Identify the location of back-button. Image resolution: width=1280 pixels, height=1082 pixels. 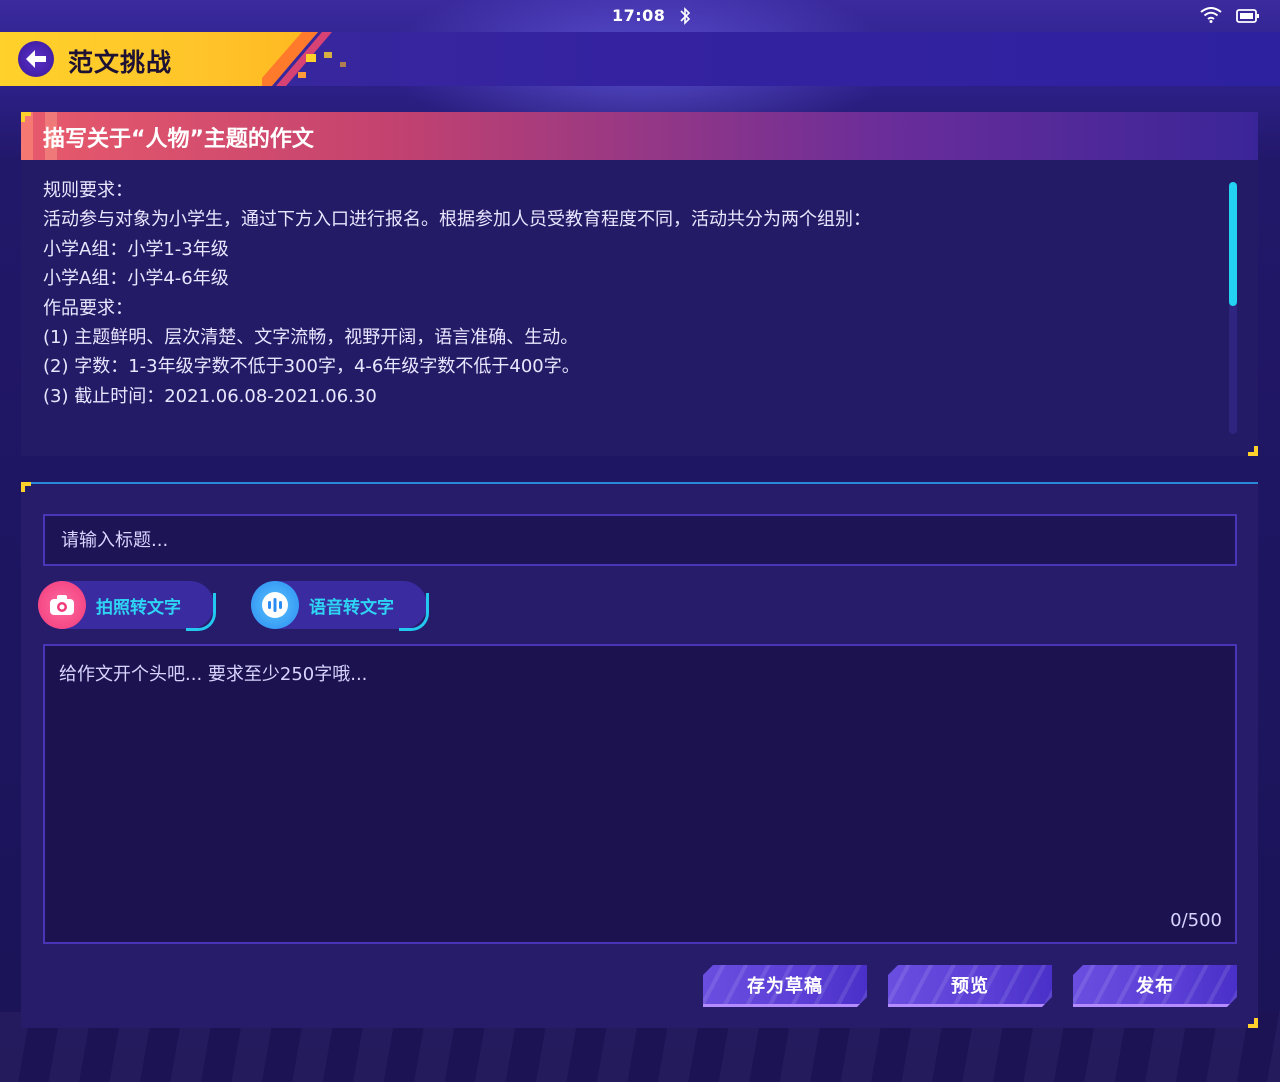
(36, 59).